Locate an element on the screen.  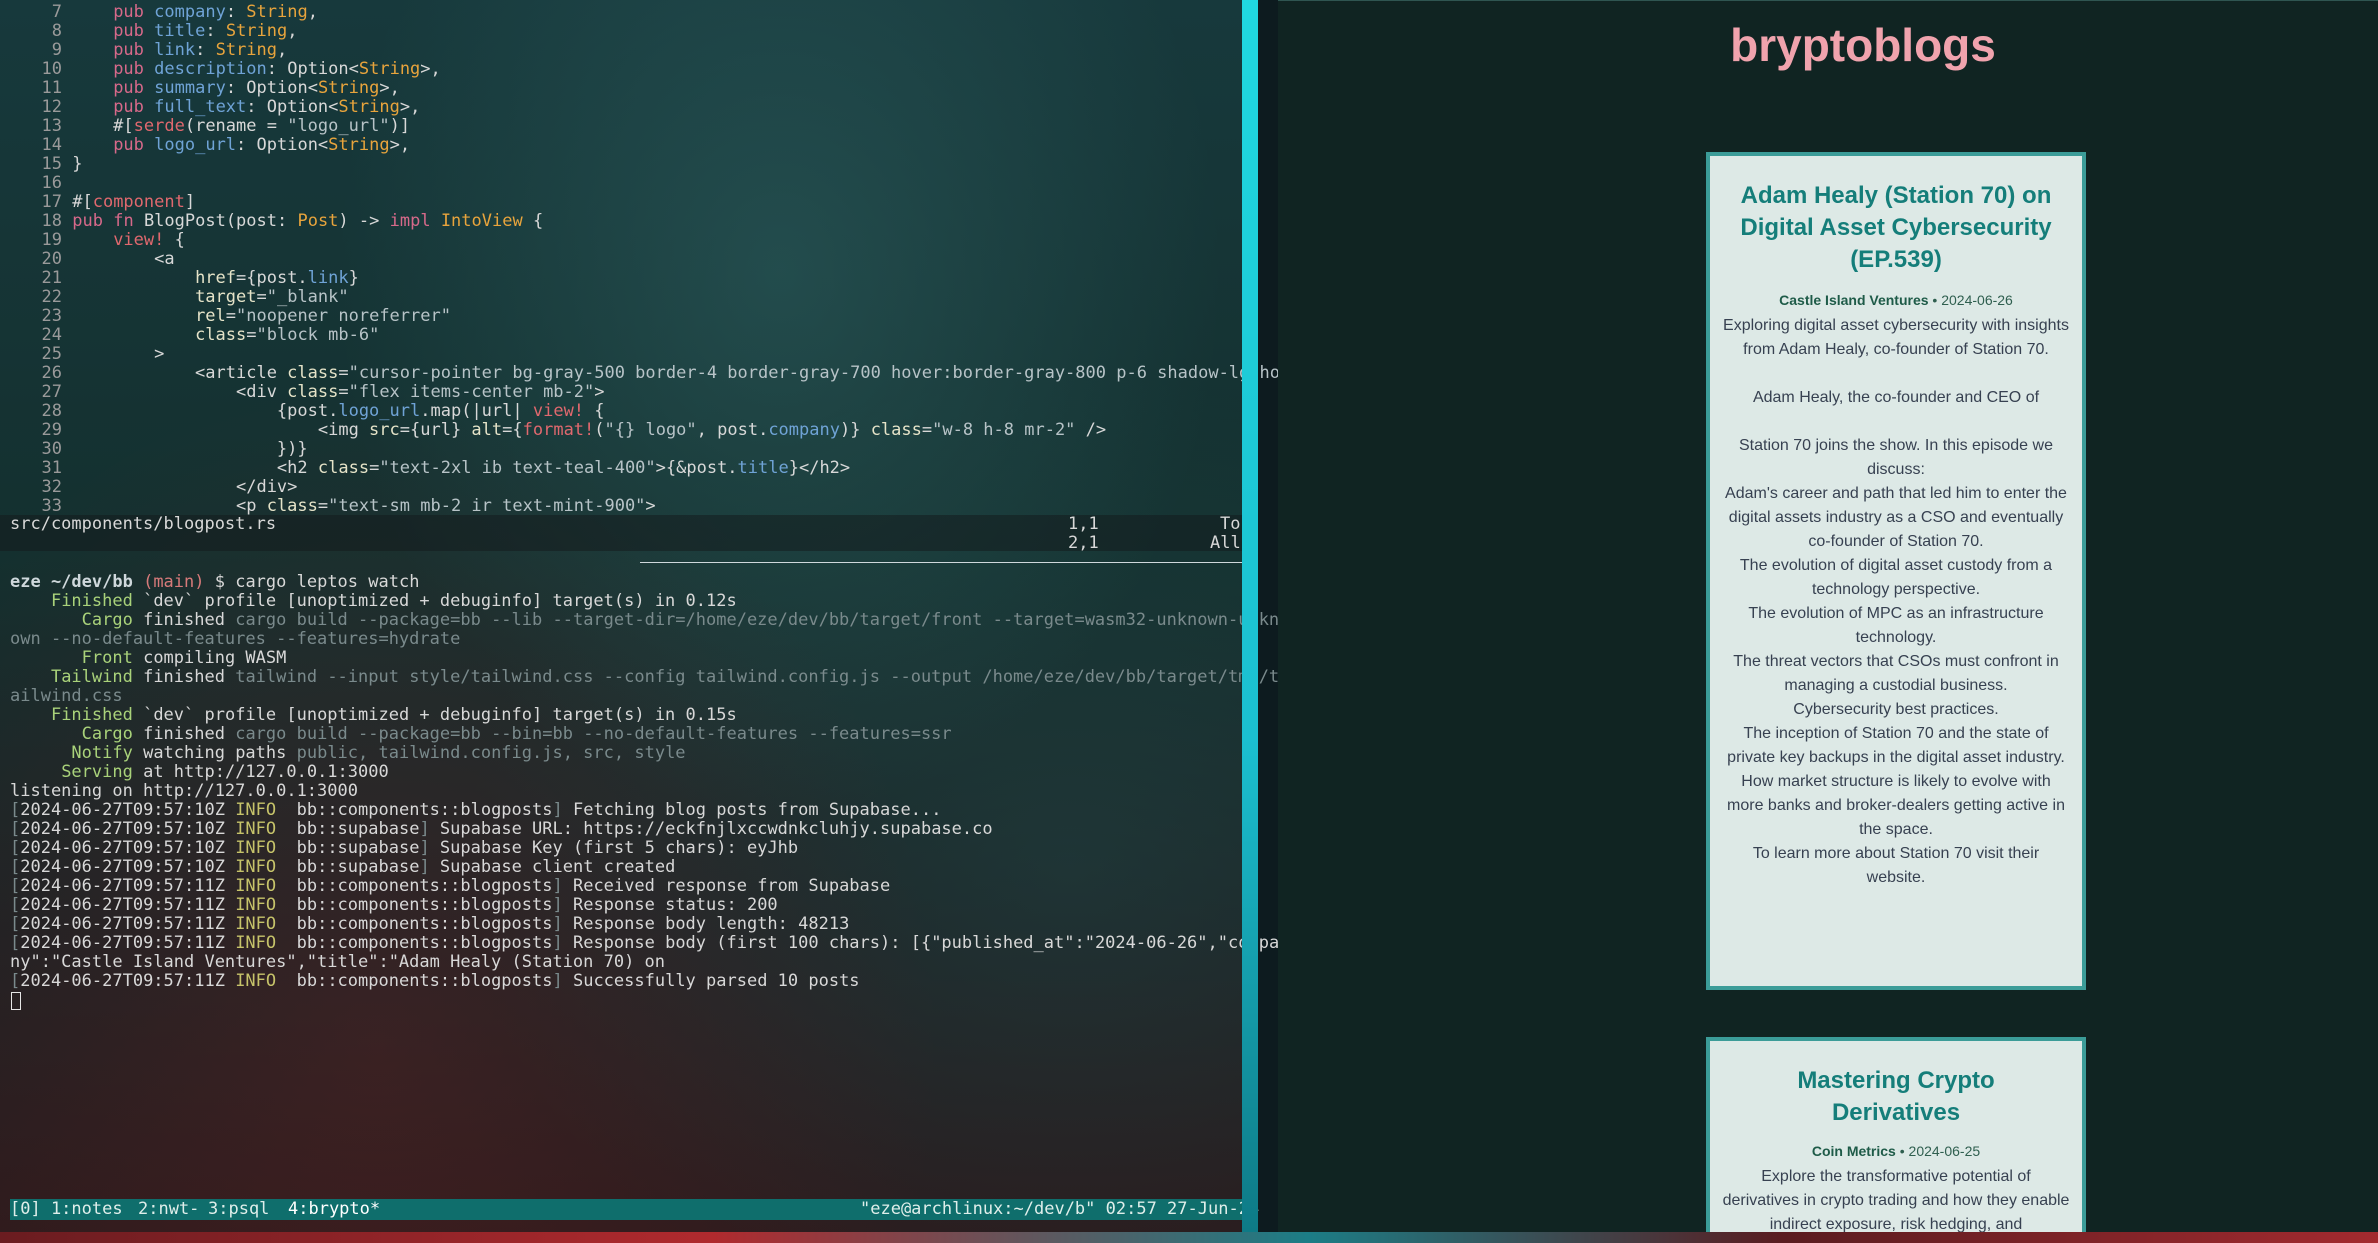
line-number: 14 is located at coordinates (51, 145).